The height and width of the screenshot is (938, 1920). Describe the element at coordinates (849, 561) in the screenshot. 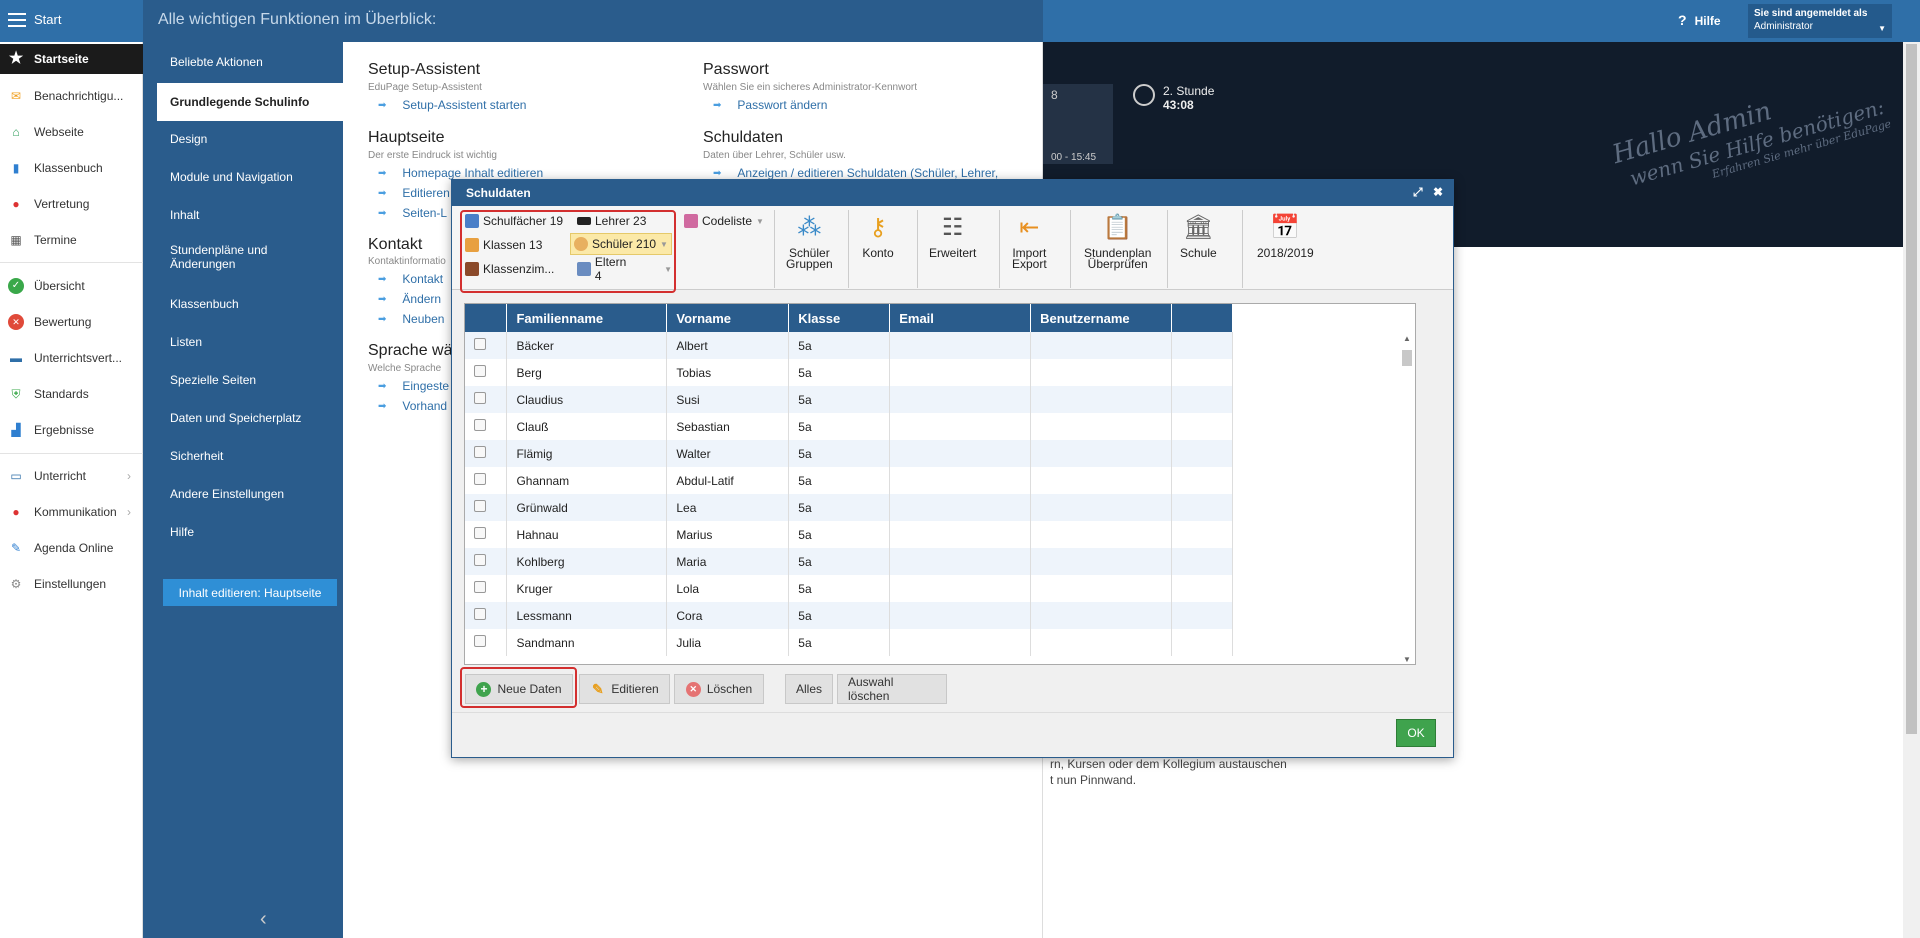

I see `table-row: Kohlberg Maria 5a` at that location.